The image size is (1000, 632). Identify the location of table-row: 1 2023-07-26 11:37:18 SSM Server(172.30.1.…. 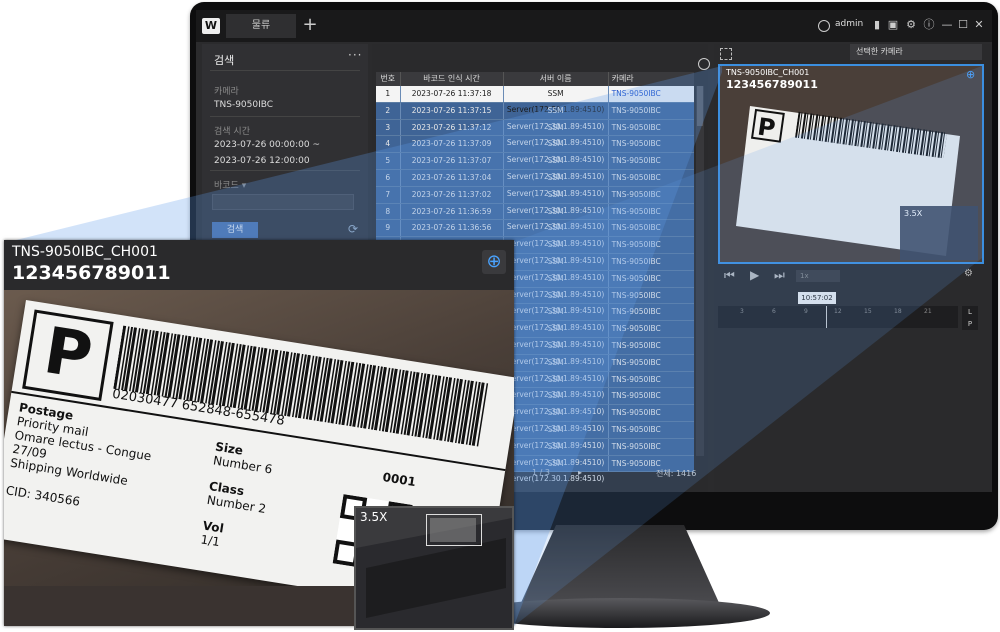
(535, 100).